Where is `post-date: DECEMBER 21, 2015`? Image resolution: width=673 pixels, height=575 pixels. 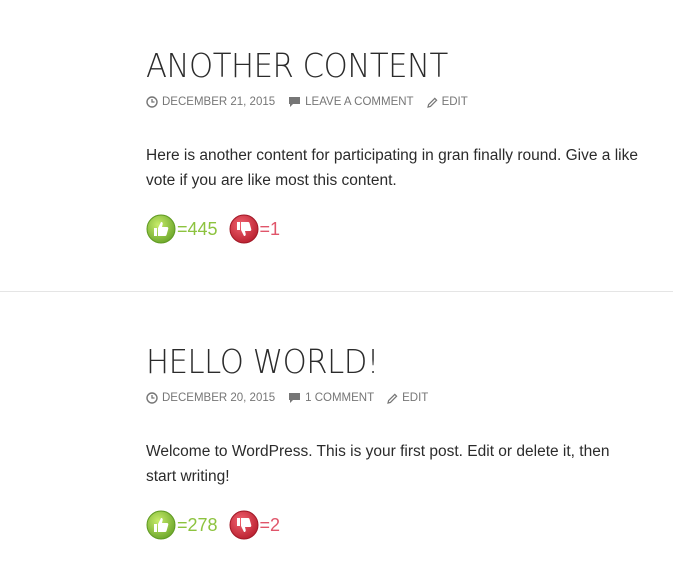
post-date: DECEMBER 21, 2015 is located at coordinates (210, 102).